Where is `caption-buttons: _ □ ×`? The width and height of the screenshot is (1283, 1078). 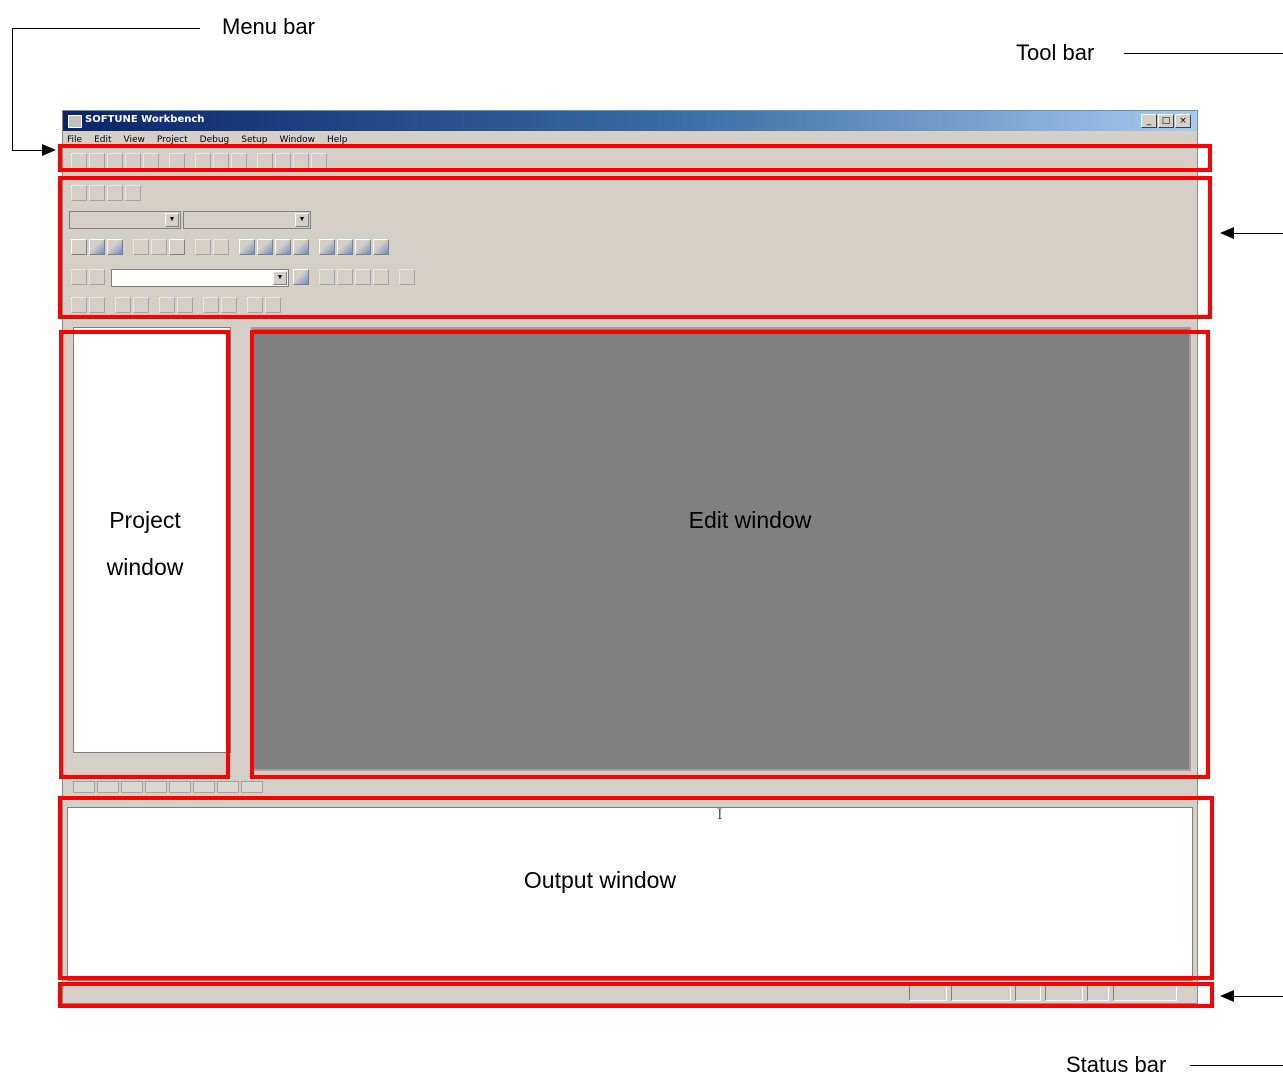
caption-buttons: _ □ × is located at coordinates (1166, 121).